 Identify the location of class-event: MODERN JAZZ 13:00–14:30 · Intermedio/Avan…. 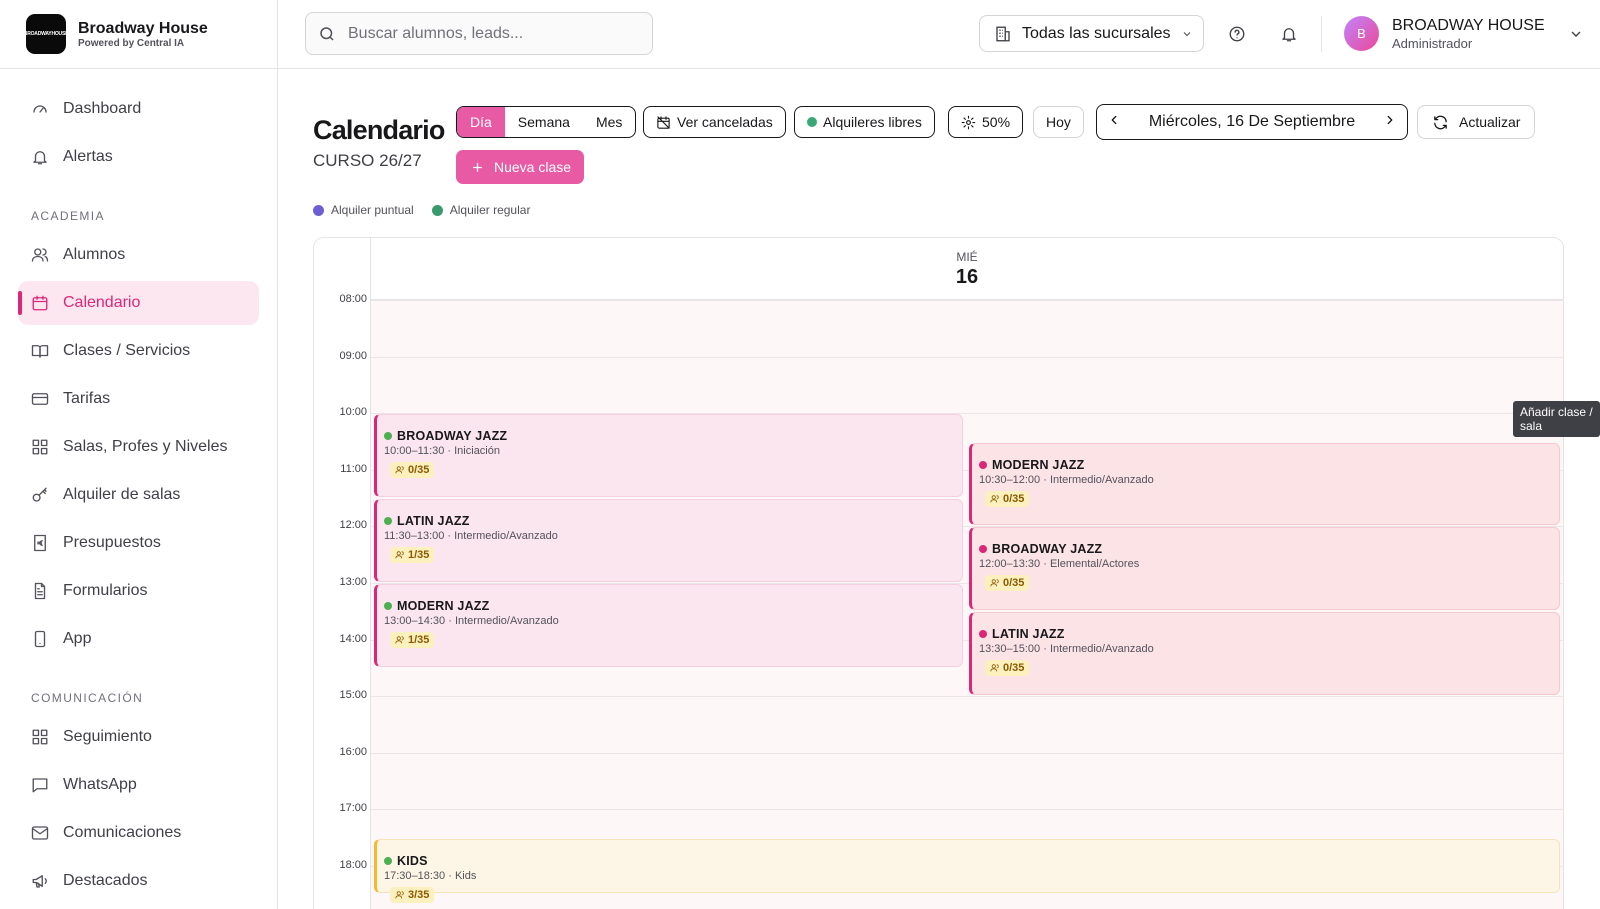
(668, 625).